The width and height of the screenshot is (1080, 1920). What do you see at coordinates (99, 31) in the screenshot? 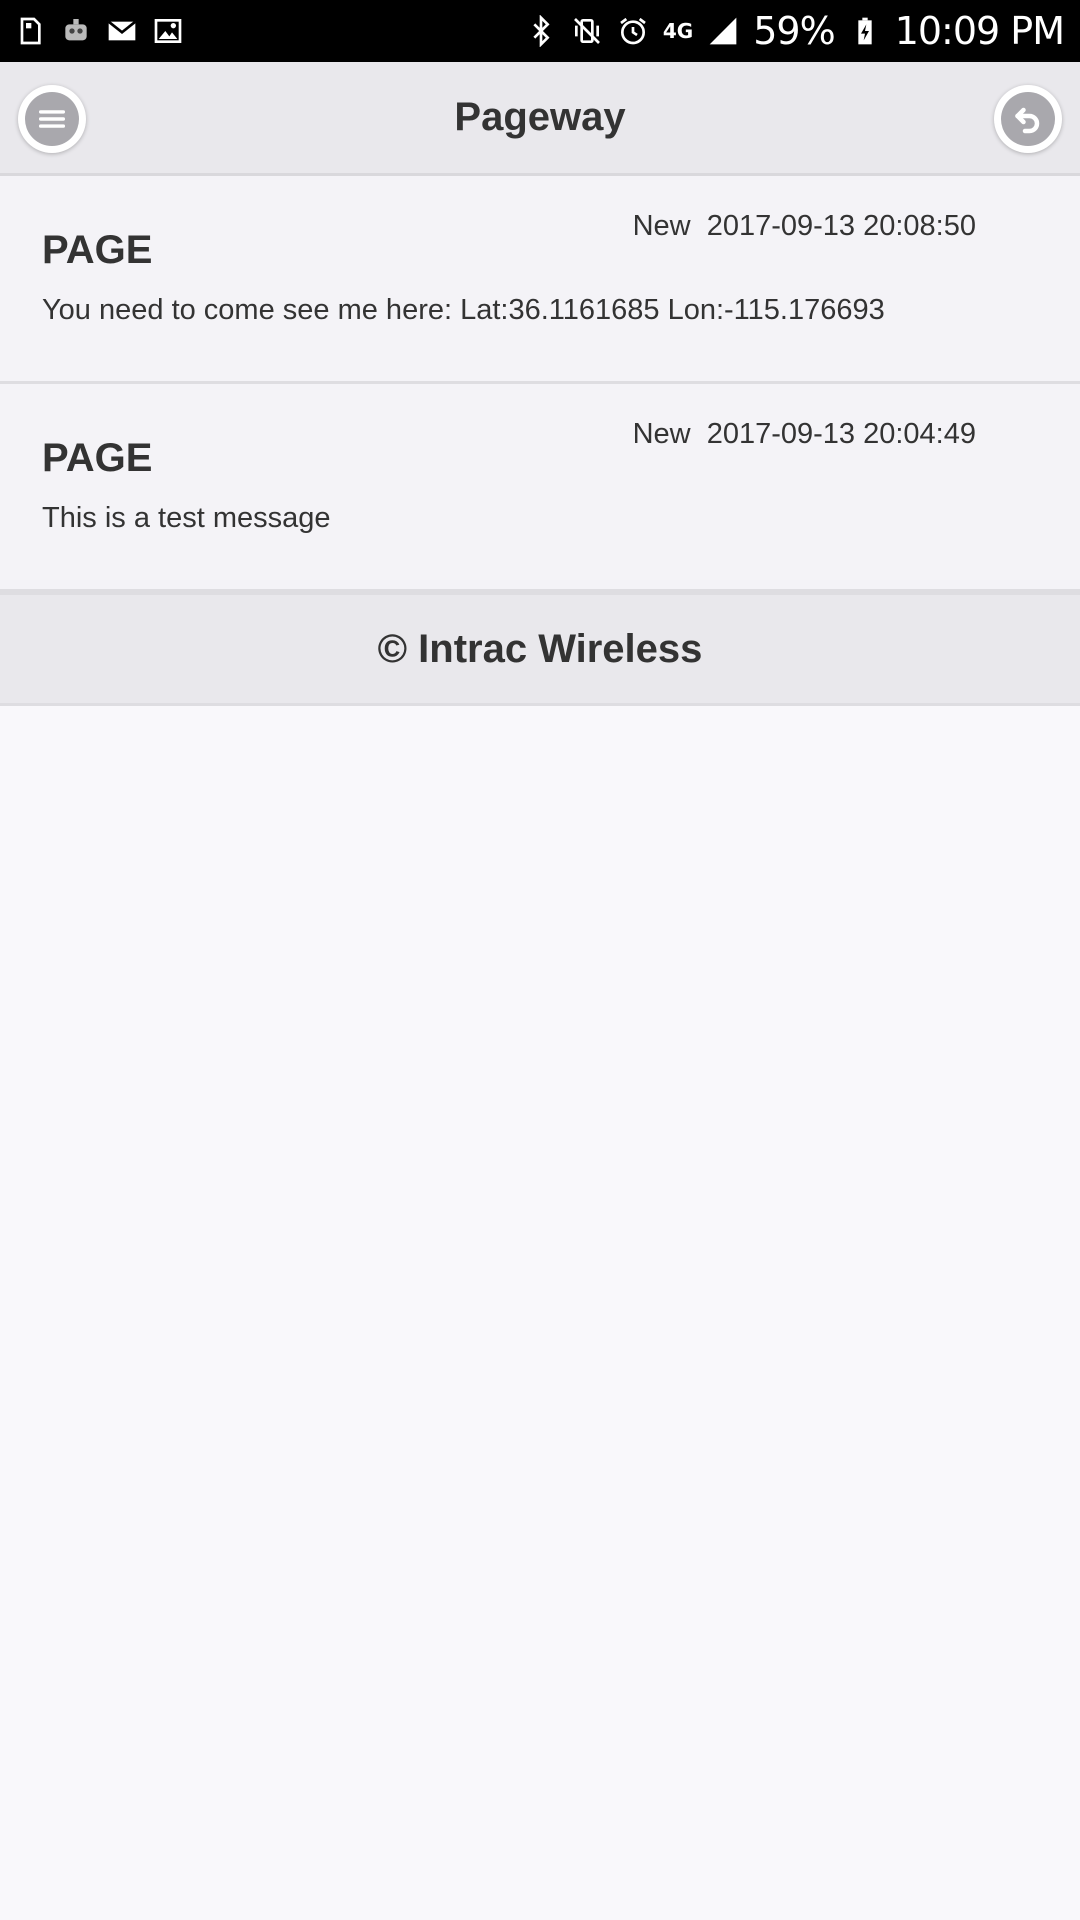
I see `status-bar-left` at bounding box center [99, 31].